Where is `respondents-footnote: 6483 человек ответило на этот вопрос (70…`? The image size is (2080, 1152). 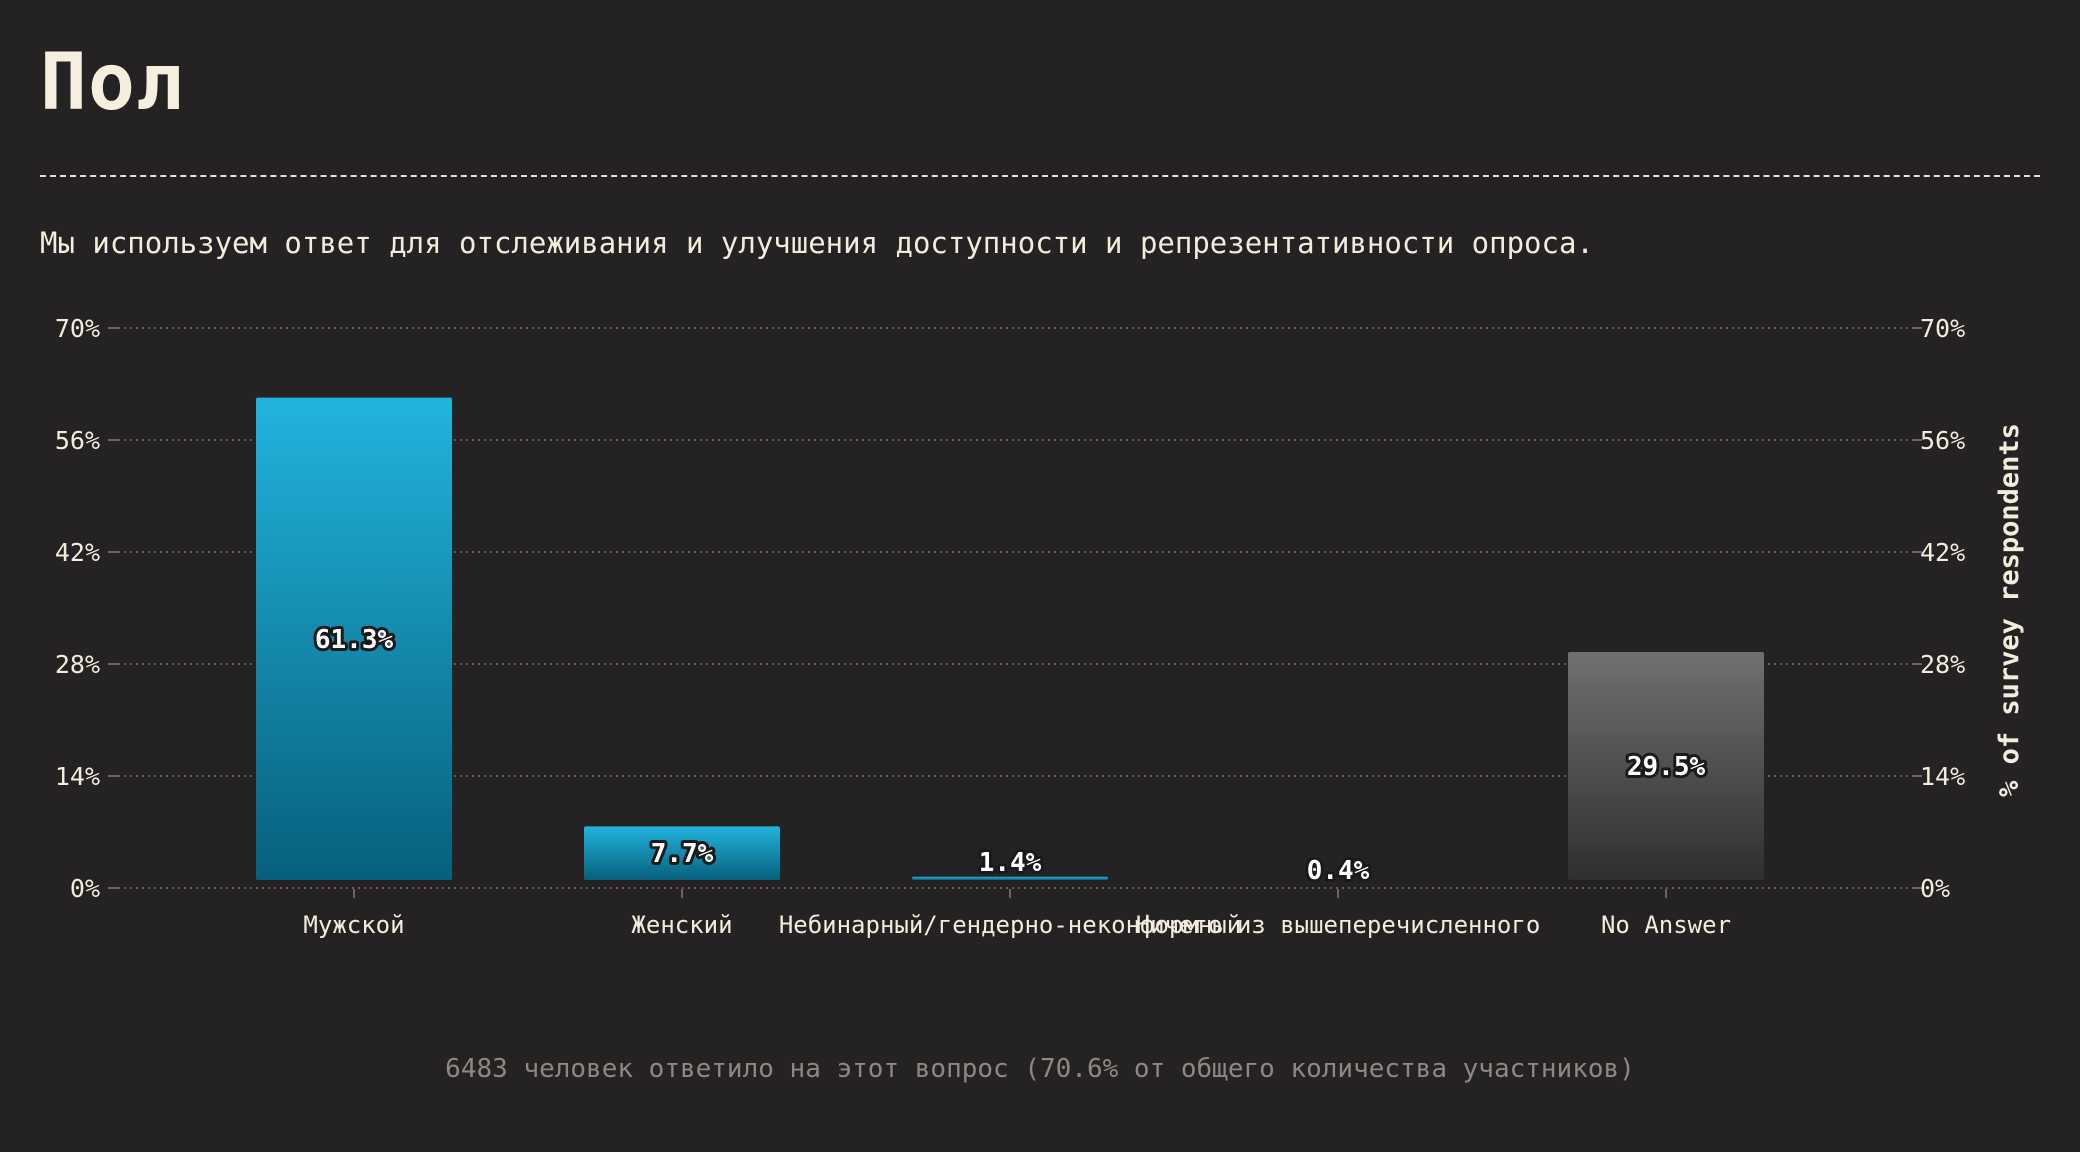
respondents-footnote: 6483 человек ответило на этот вопрос (70… is located at coordinates (1040, 1069).